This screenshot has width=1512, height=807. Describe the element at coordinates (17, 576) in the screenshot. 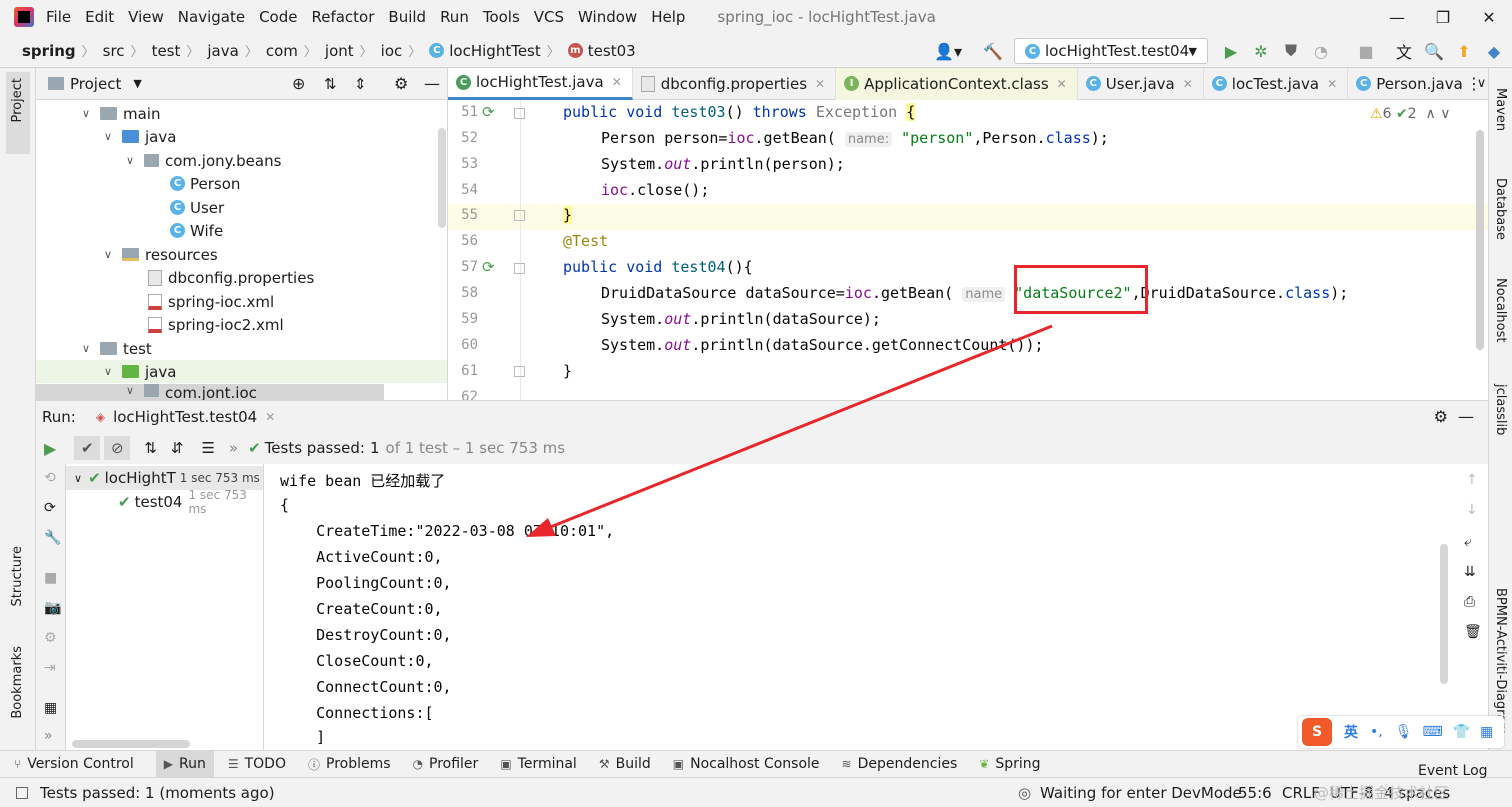

I see `structure-tool-label: Structure` at that location.